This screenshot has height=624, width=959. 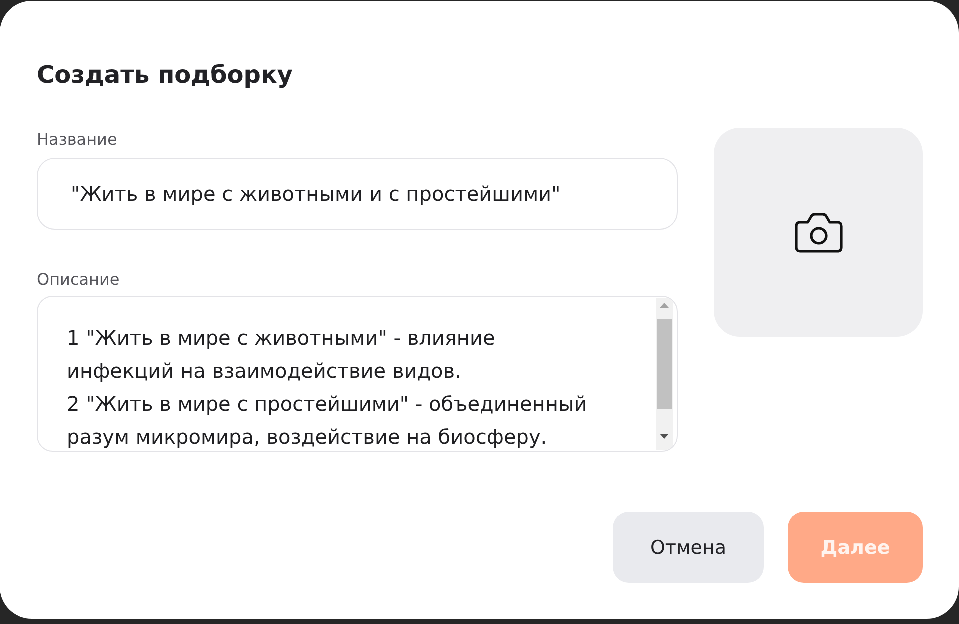 I want to click on scroll-down-icon, so click(x=665, y=436).